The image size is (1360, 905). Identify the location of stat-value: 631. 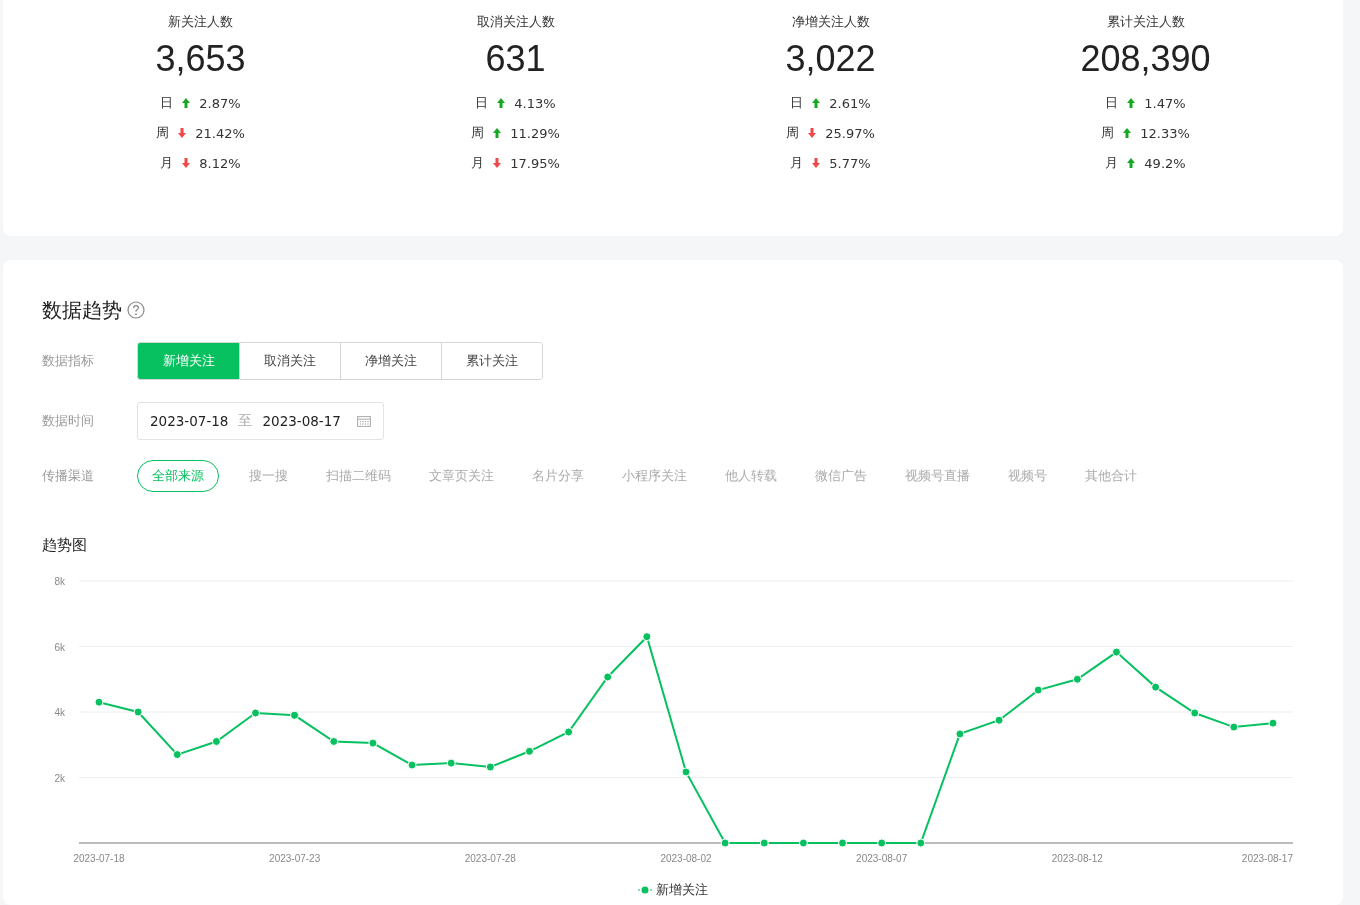
(515, 59).